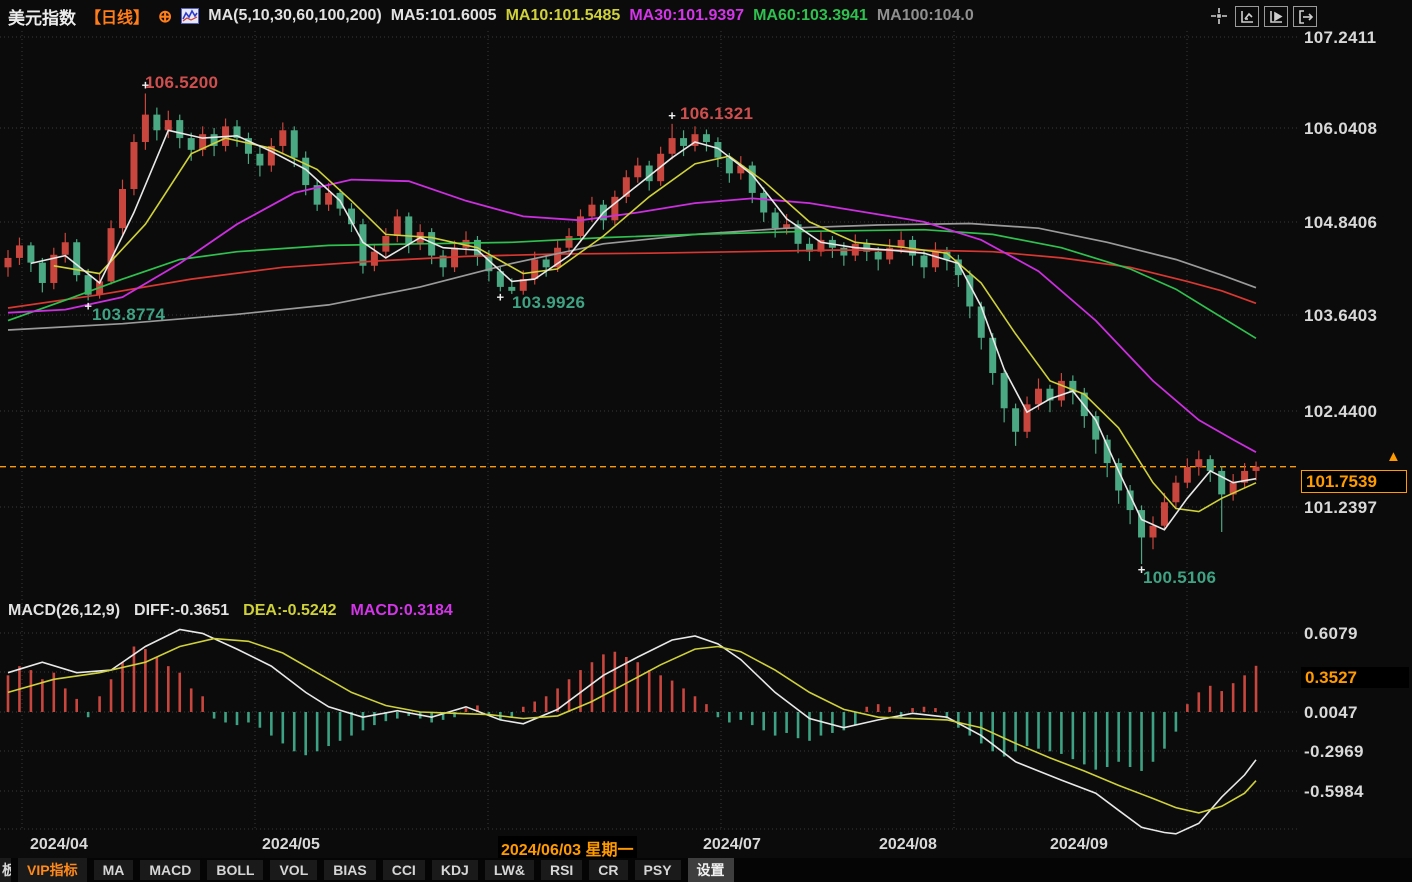 The image size is (1412, 882). What do you see at coordinates (632, 708) in the screenshot?
I see `macd-histogram` at bounding box center [632, 708].